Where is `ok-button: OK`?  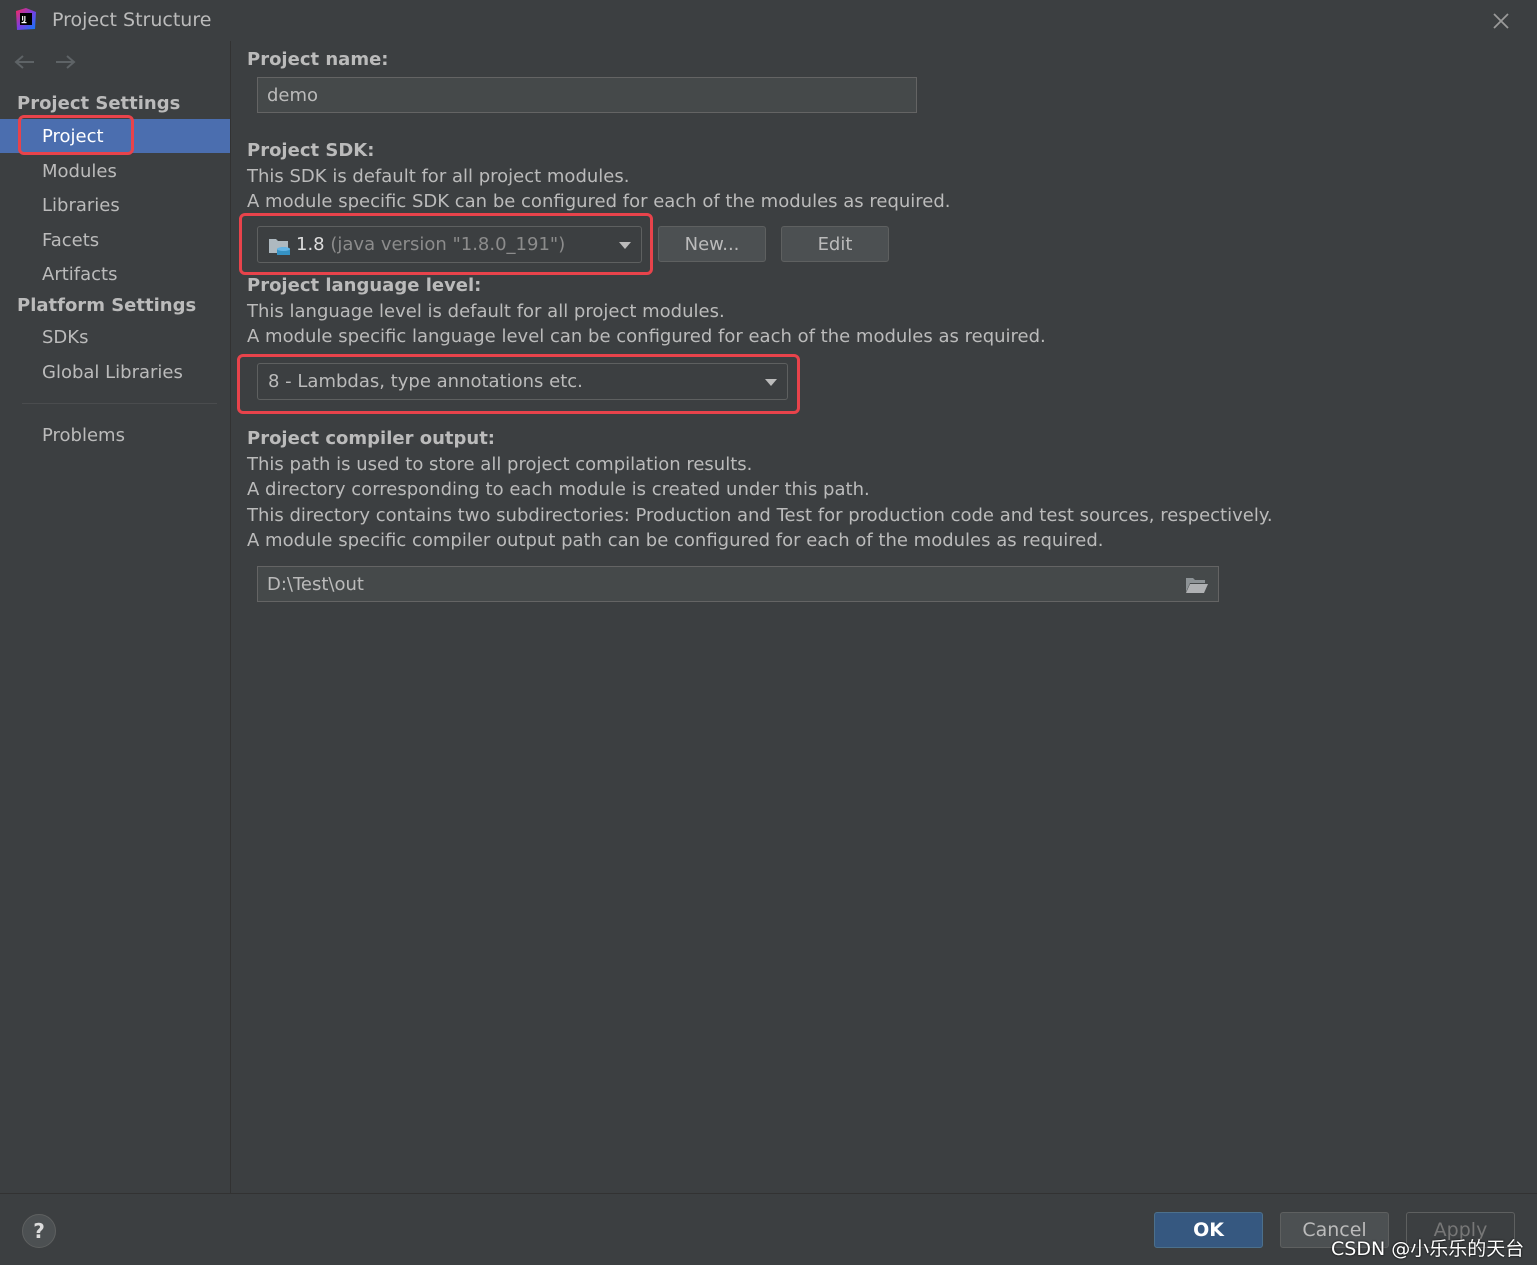 ok-button: OK is located at coordinates (1208, 1230).